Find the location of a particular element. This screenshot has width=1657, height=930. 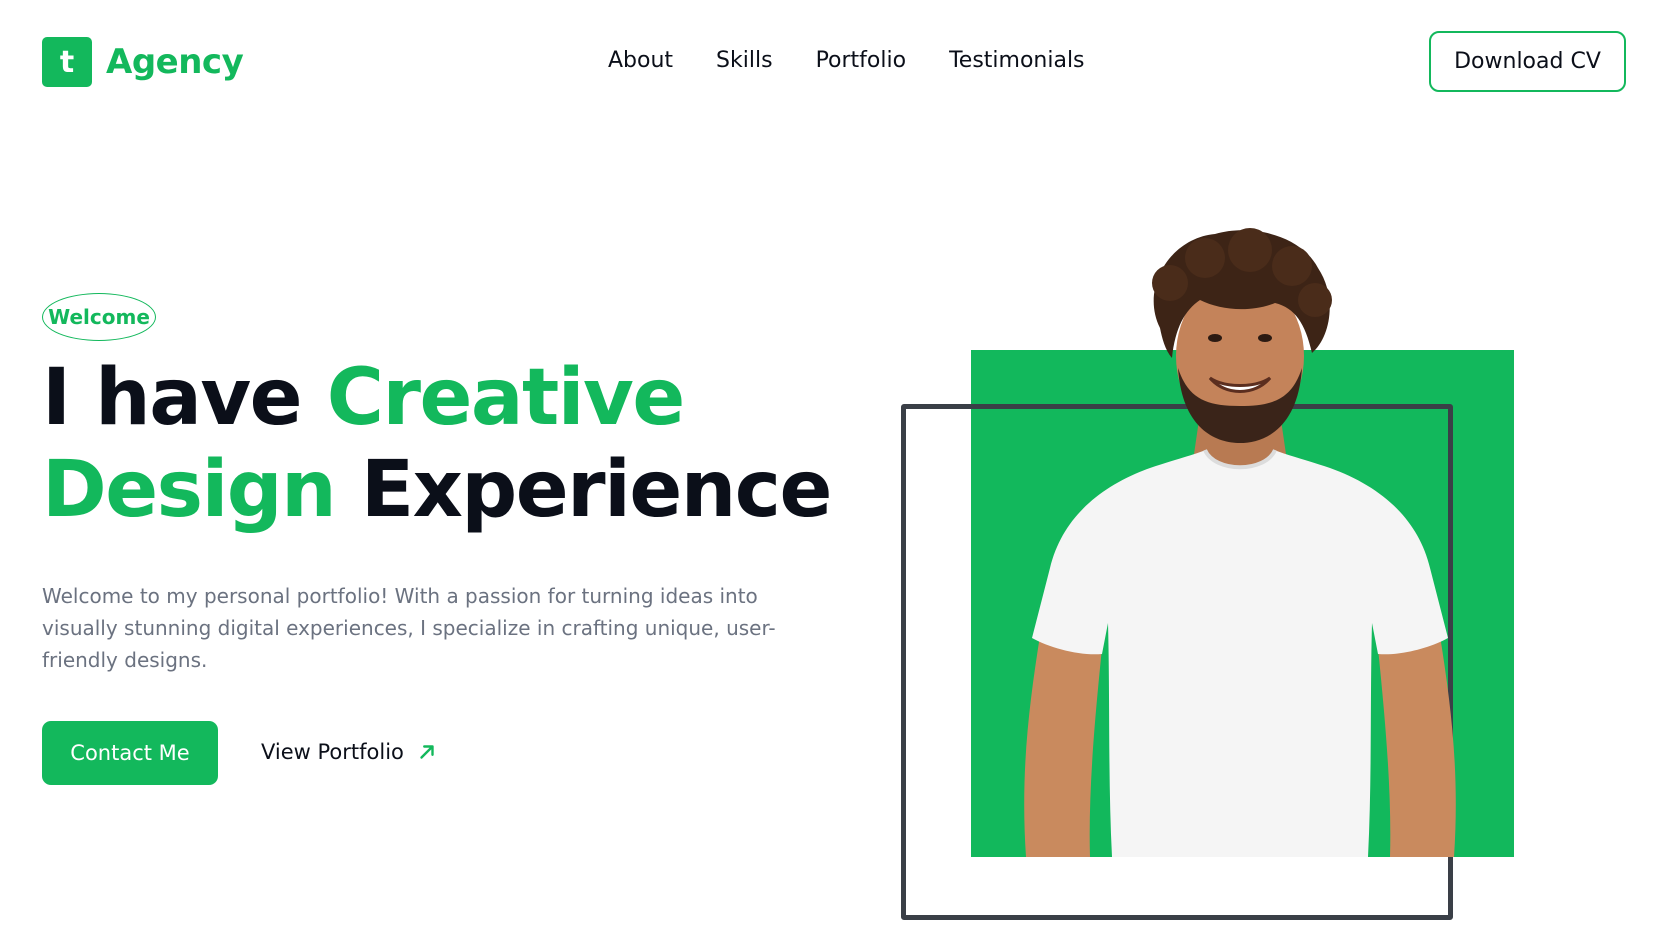

headline-part-4: Experience is located at coordinates (584, 490).